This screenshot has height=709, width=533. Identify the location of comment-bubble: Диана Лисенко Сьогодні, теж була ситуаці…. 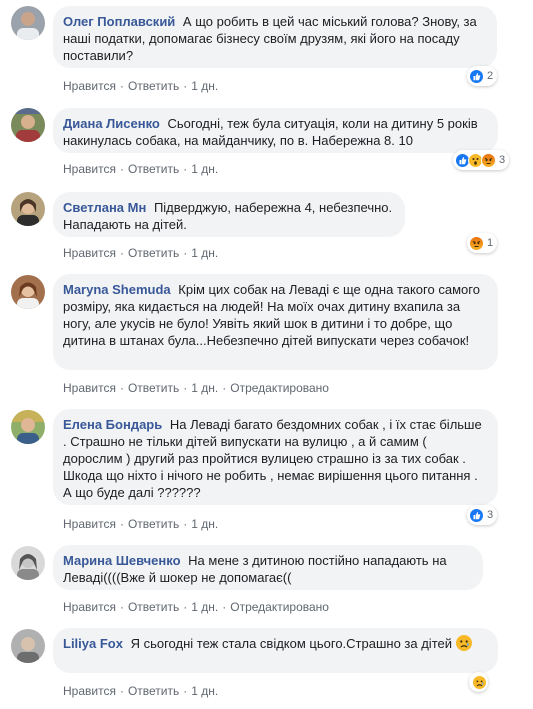
(275, 130).